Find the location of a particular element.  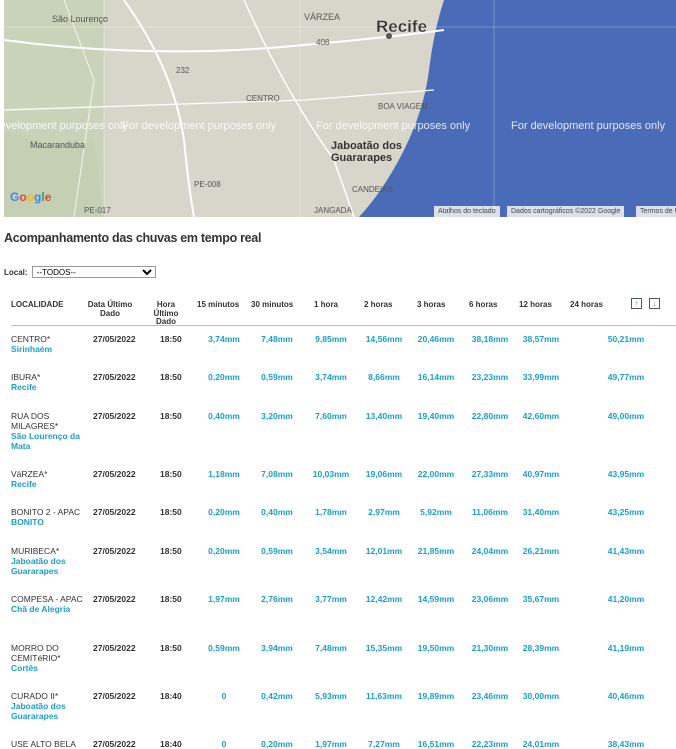

row-location: BONITO 2 - APAC BONITO is located at coordinates (51, 517).